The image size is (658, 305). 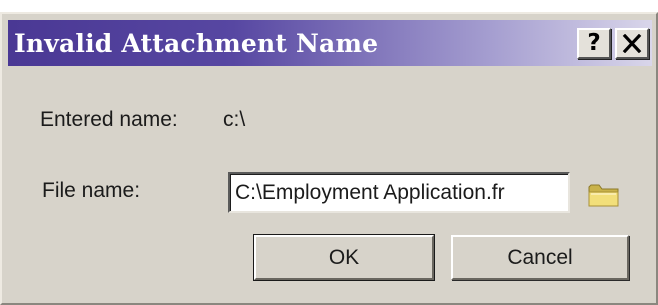 I want to click on entered-name-label: Entered name:, so click(x=109, y=119).